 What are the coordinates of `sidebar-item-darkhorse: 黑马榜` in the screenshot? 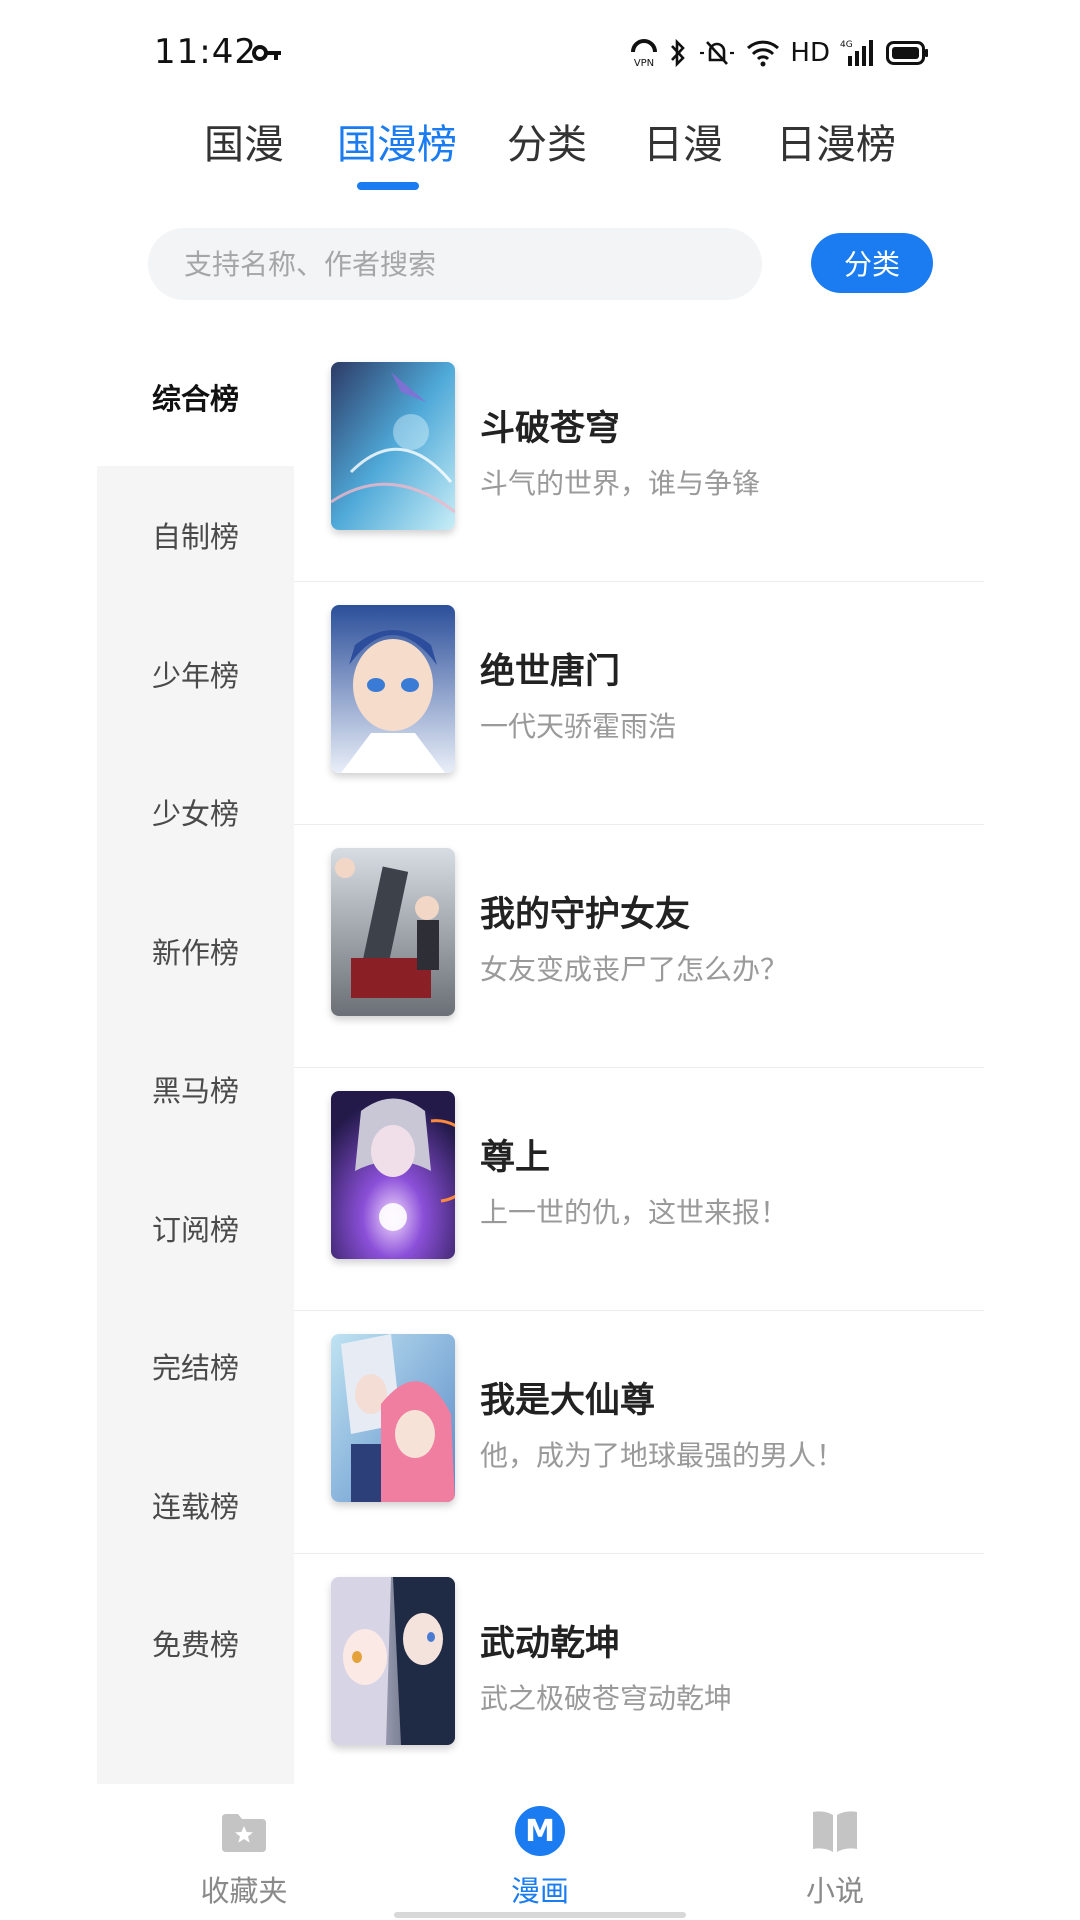 It's located at (195, 1089).